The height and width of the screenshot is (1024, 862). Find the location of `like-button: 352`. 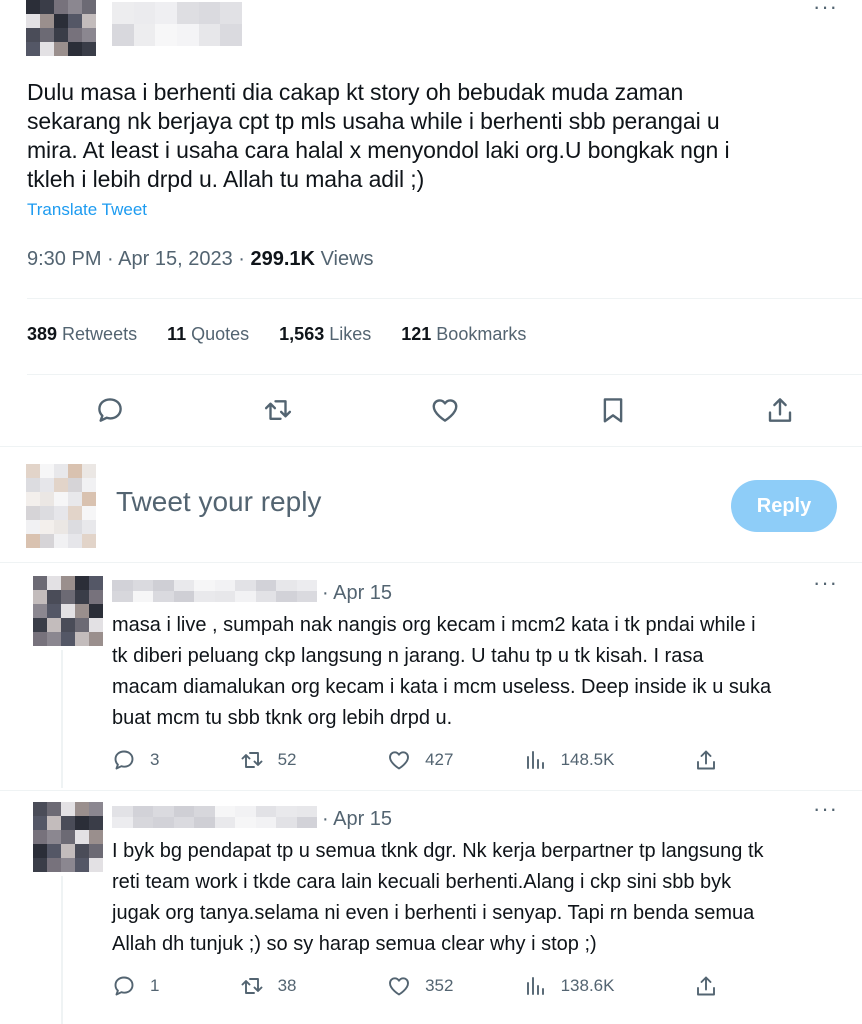

like-button: 352 is located at coordinates (455, 986).